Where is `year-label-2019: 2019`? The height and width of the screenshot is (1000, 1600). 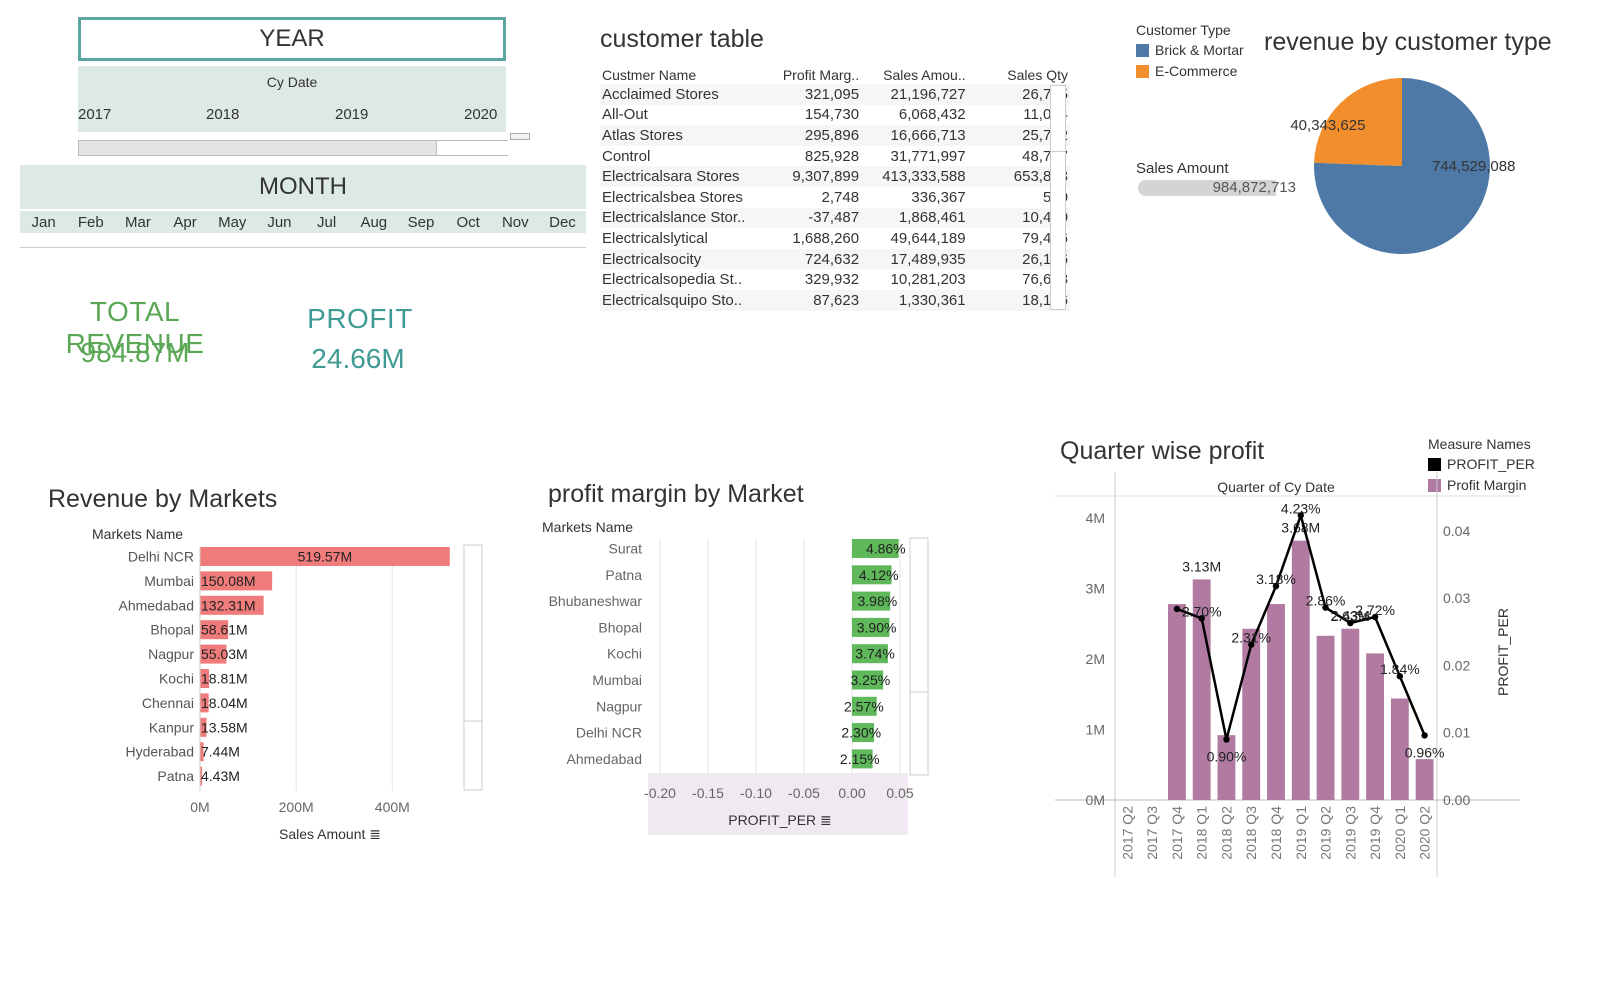
year-label-2019: 2019 is located at coordinates (352, 114).